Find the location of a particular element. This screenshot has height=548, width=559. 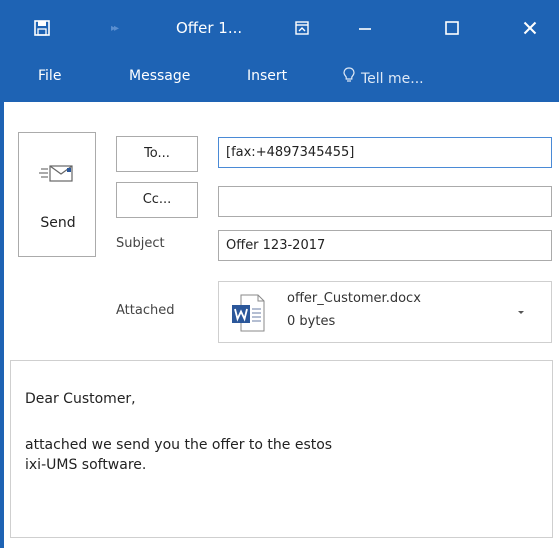

window-border is located at coordinates (2, 325).